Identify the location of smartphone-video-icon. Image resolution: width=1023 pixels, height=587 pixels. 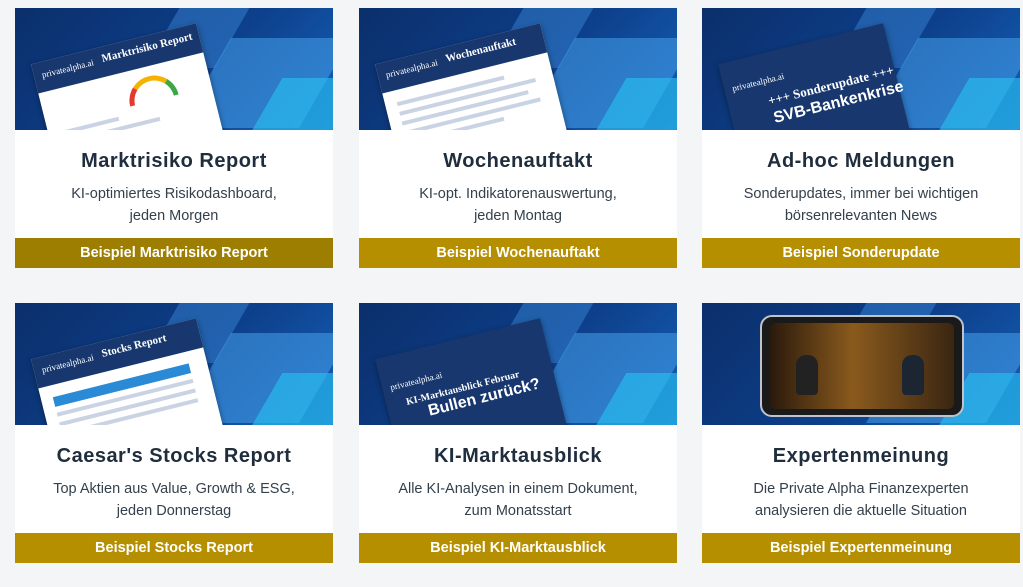
(862, 366).